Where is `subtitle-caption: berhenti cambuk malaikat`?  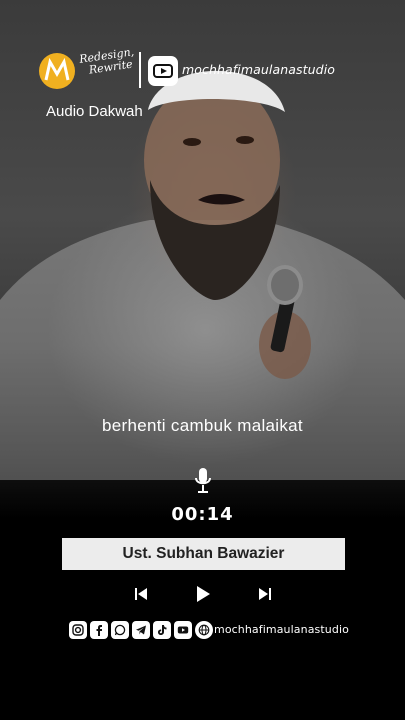
subtitle-caption: berhenti cambuk malaikat is located at coordinates (202, 425).